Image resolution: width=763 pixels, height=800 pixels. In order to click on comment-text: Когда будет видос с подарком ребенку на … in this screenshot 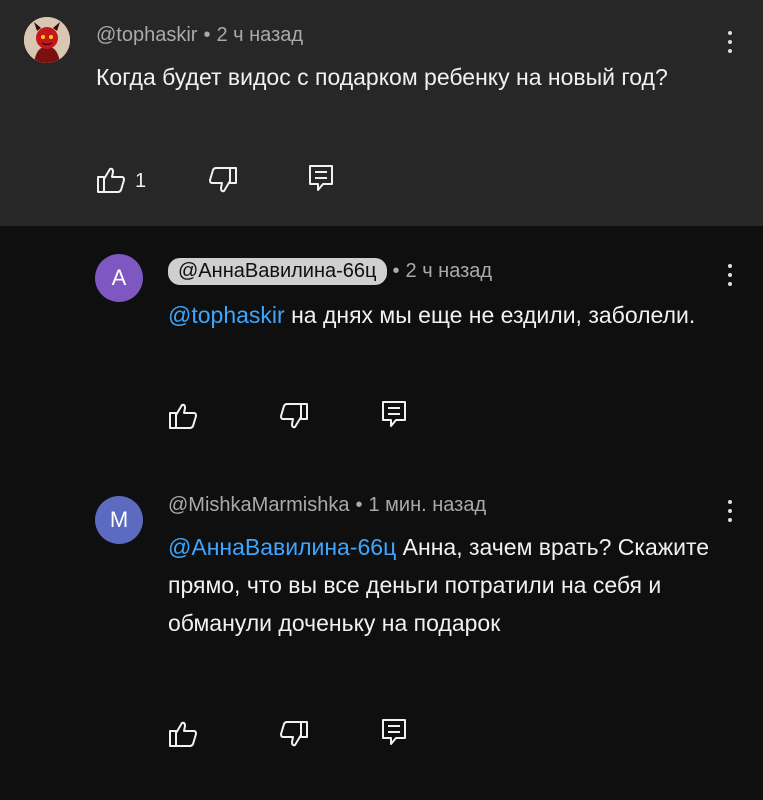, I will do `click(382, 77)`.